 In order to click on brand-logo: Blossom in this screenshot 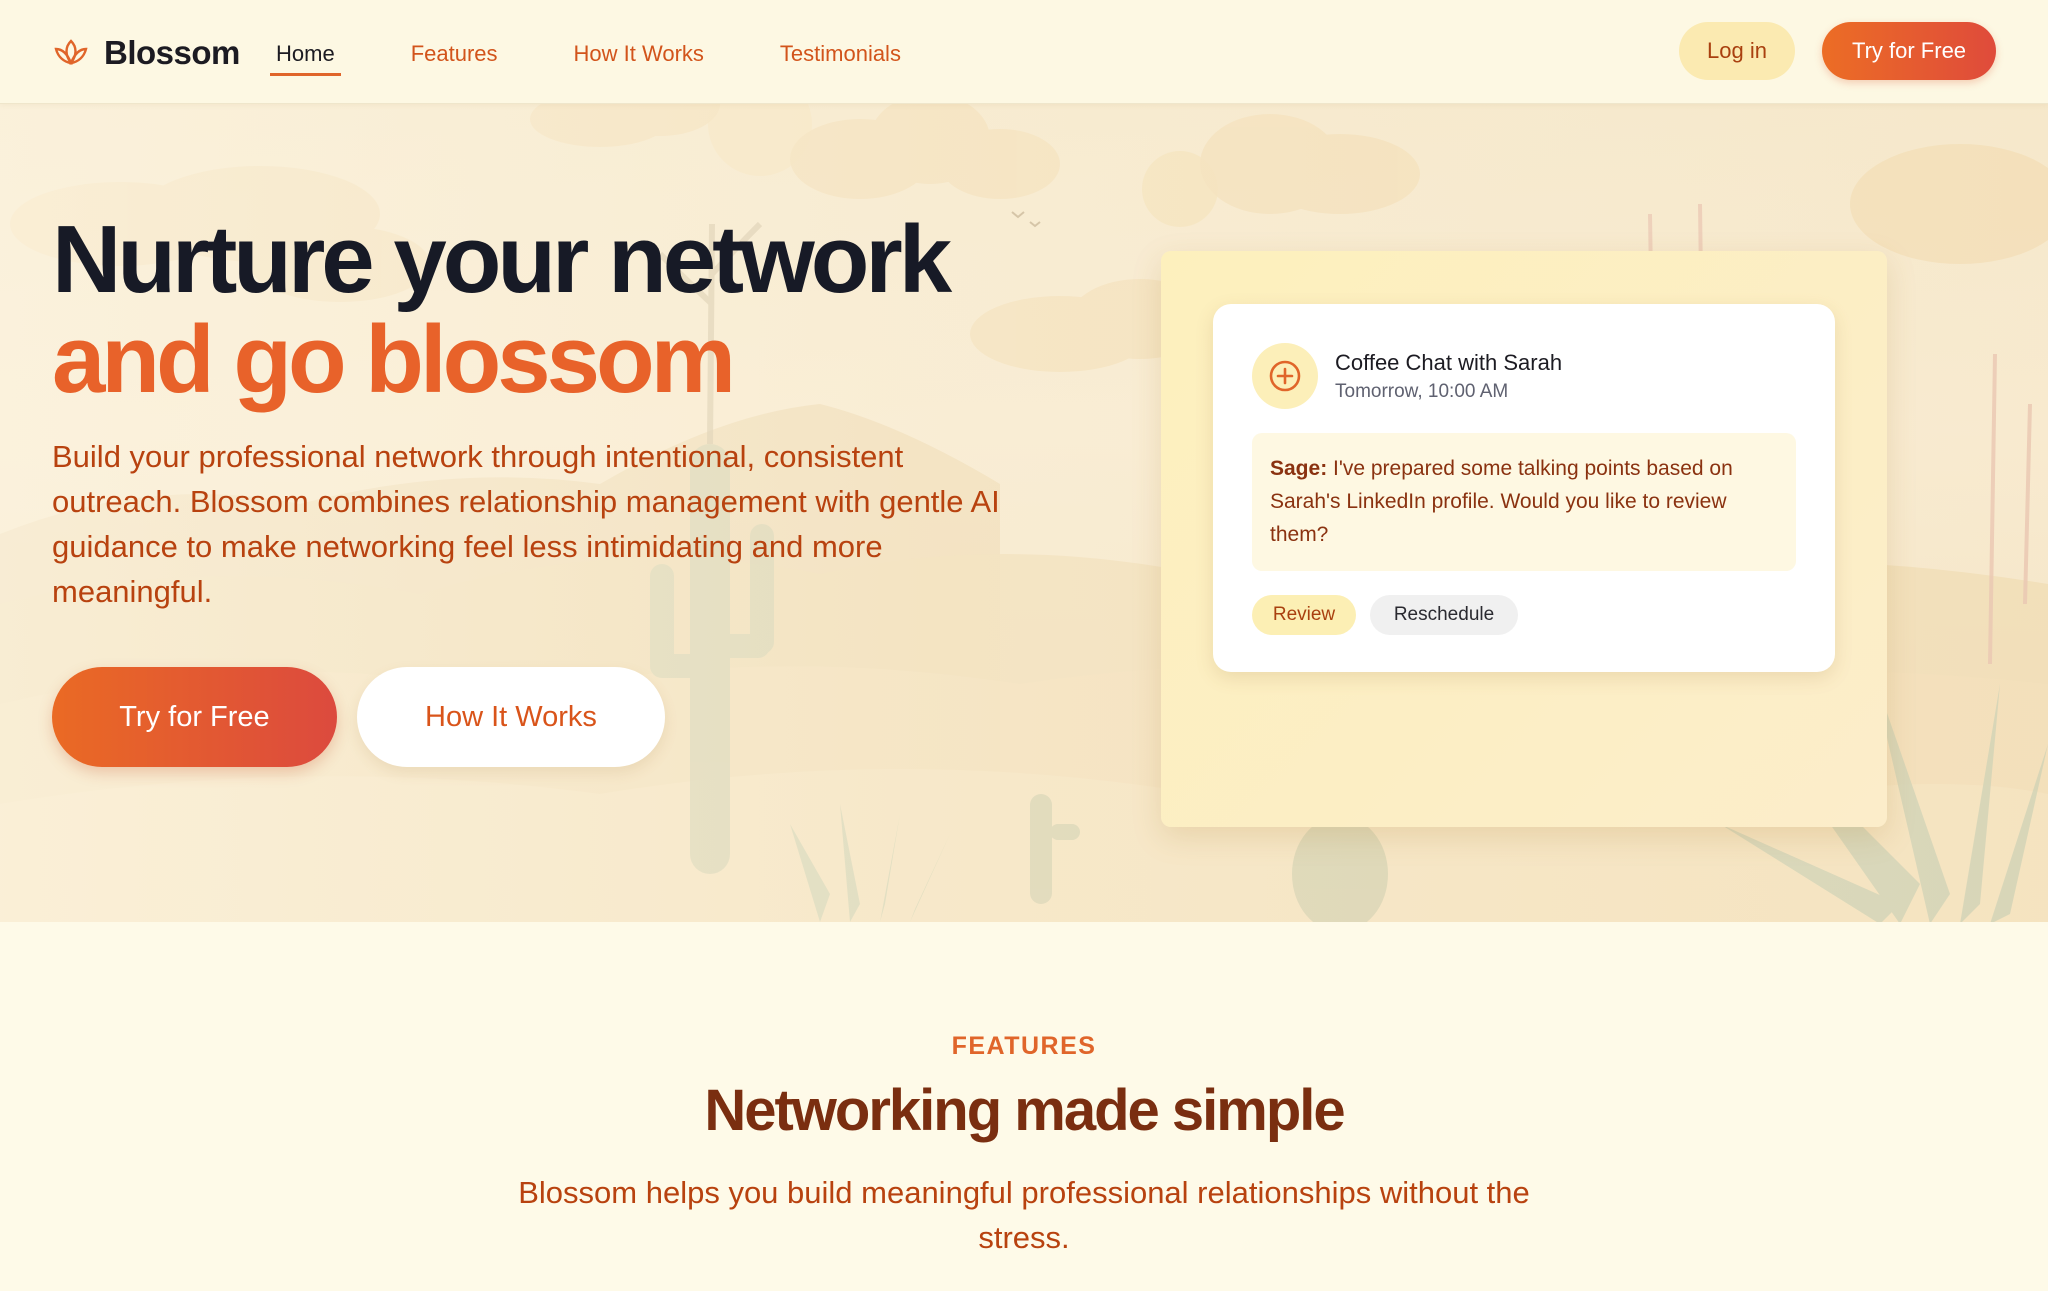, I will do `click(146, 53)`.